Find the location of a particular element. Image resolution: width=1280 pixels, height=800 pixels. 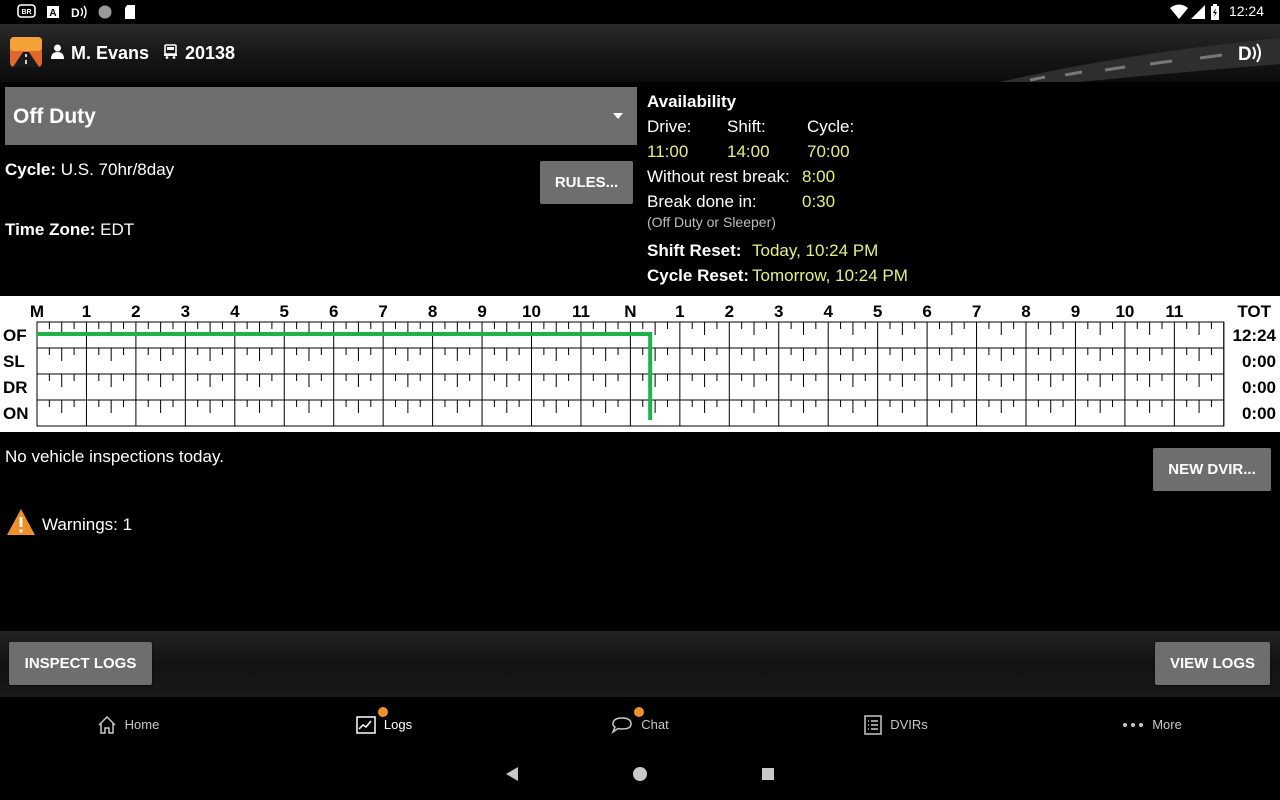

break-done-label: Break done in: is located at coordinates (702, 201).